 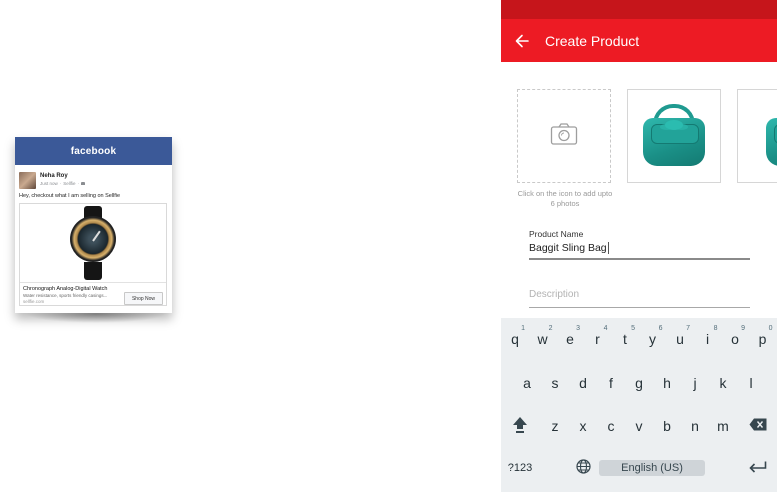 What do you see at coordinates (723, 426) in the screenshot?
I see `key-m: m` at bounding box center [723, 426].